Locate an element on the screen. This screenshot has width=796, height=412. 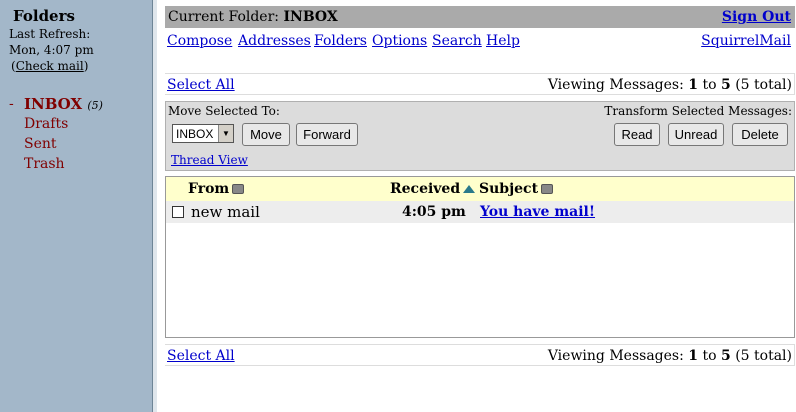
message-received: 4:05 pm is located at coordinates (434, 212).